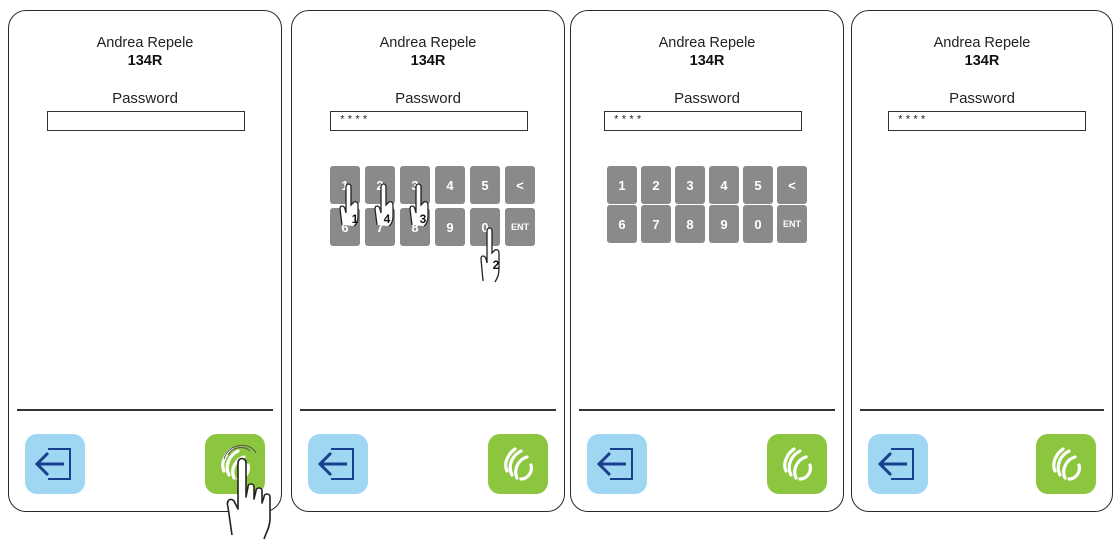 This screenshot has height=541, width=1117. What do you see at coordinates (656, 185) in the screenshot?
I see `key-2: 2` at bounding box center [656, 185].